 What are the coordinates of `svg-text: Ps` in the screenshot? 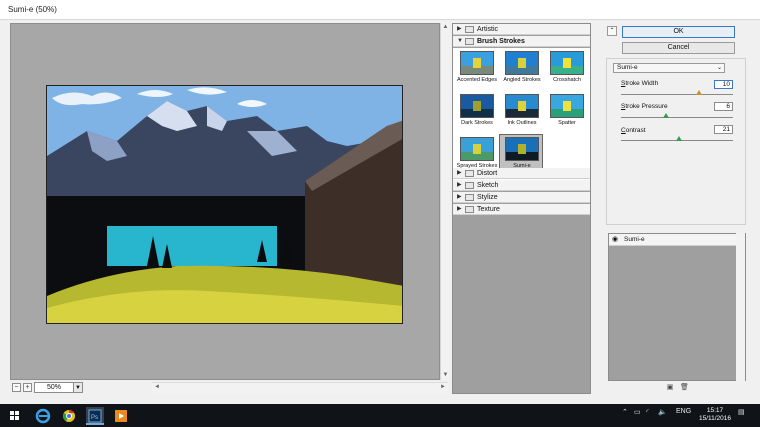 It's located at (94, 418).